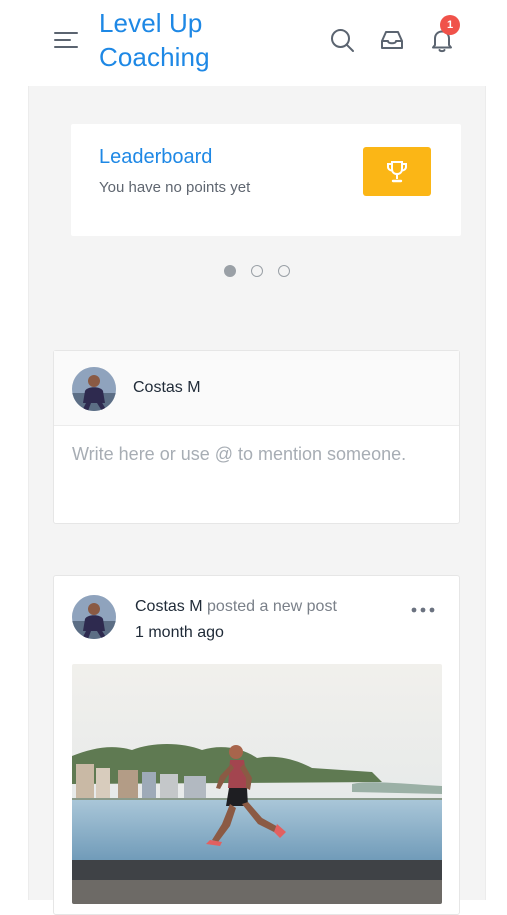 The width and height of the screenshot is (507, 915). I want to click on carousel-dots, so click(257, 271).